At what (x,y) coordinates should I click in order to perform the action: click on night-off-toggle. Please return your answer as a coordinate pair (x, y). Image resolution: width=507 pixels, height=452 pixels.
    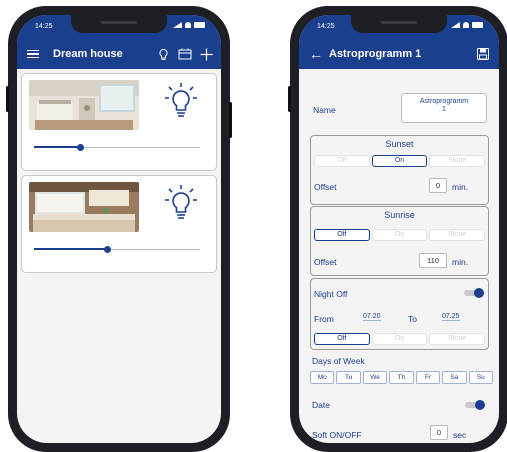
    Looking at the image, I should click on (474, 293).